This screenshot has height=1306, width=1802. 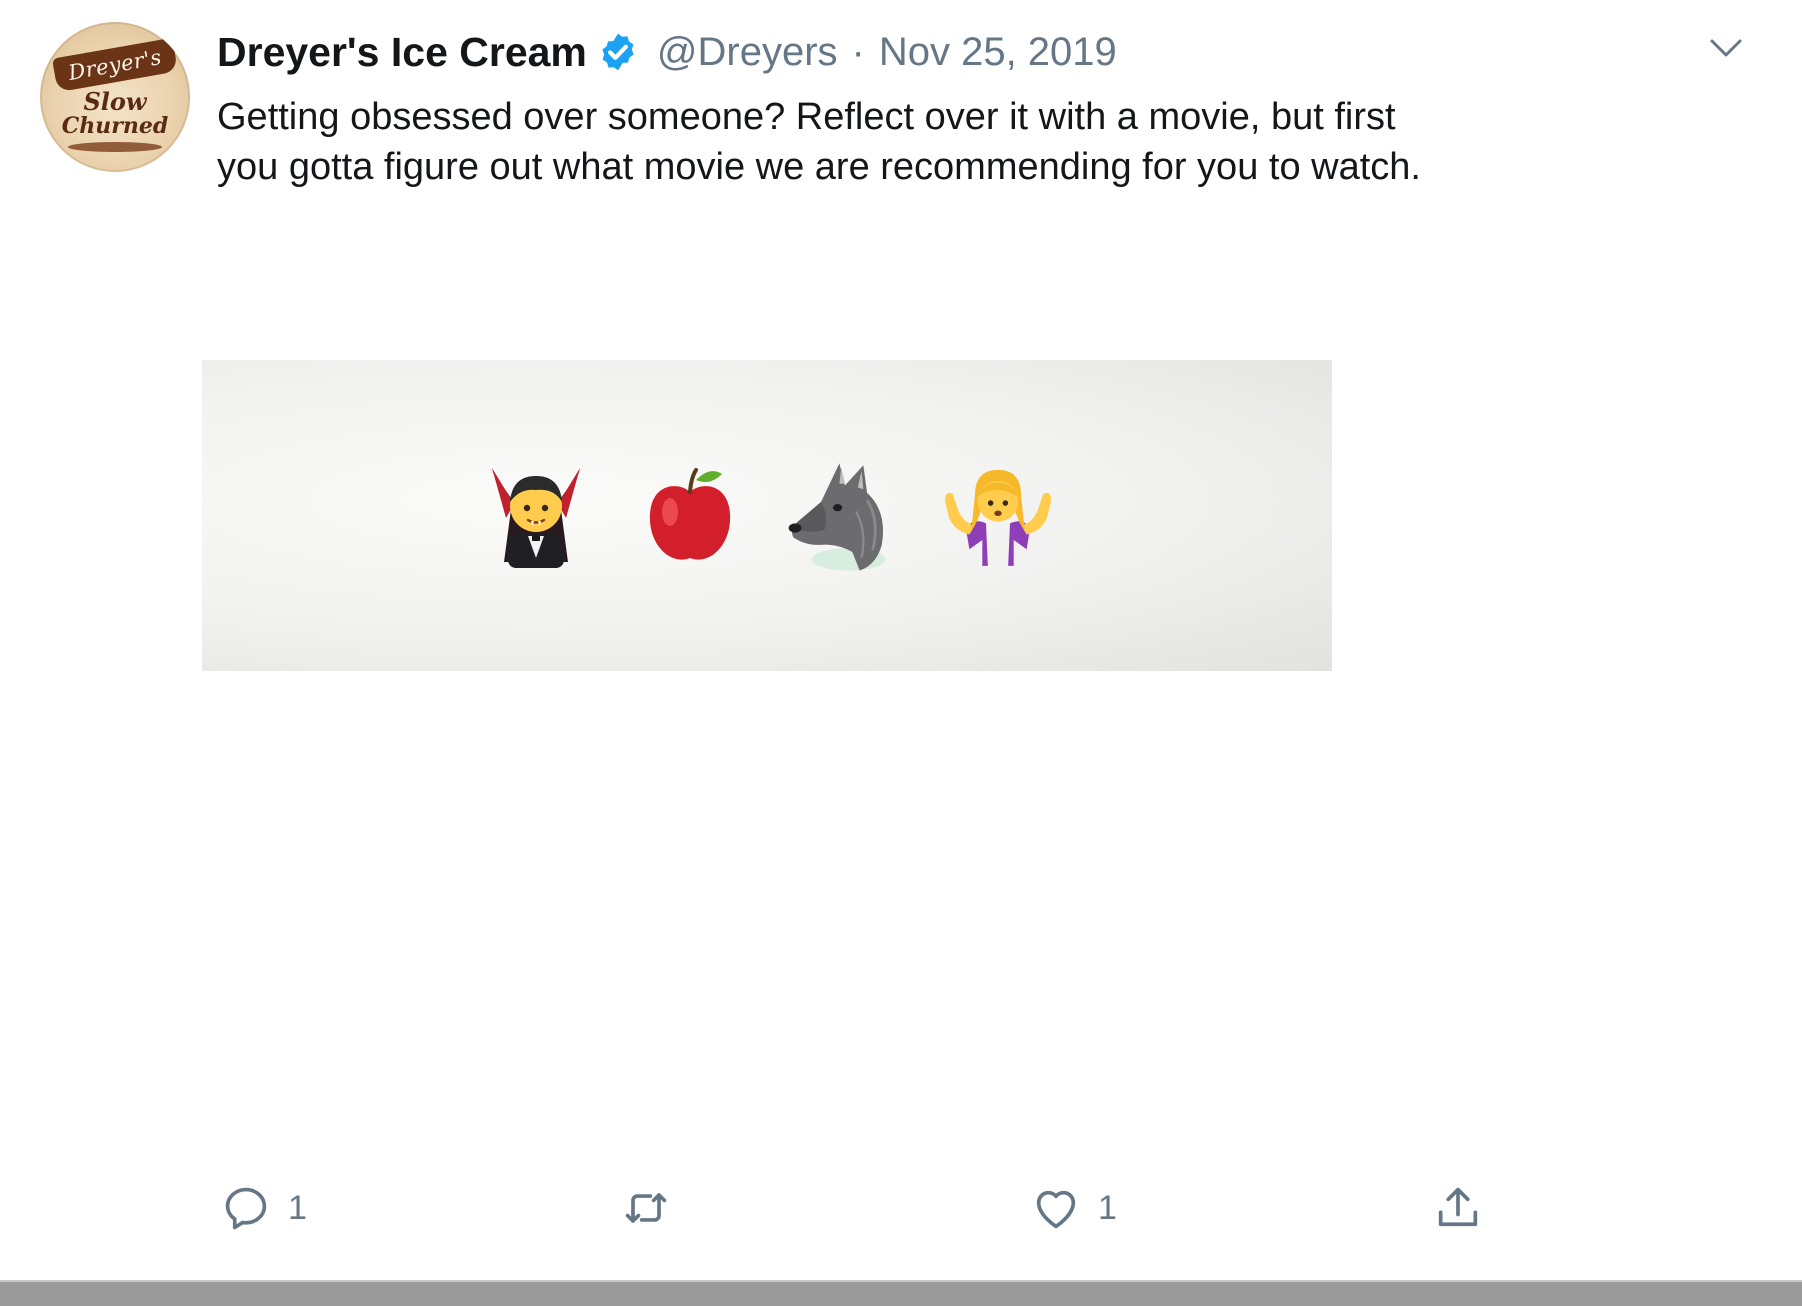 I want to click on author-handle: @Dreyers, so click(x=747, y=52).